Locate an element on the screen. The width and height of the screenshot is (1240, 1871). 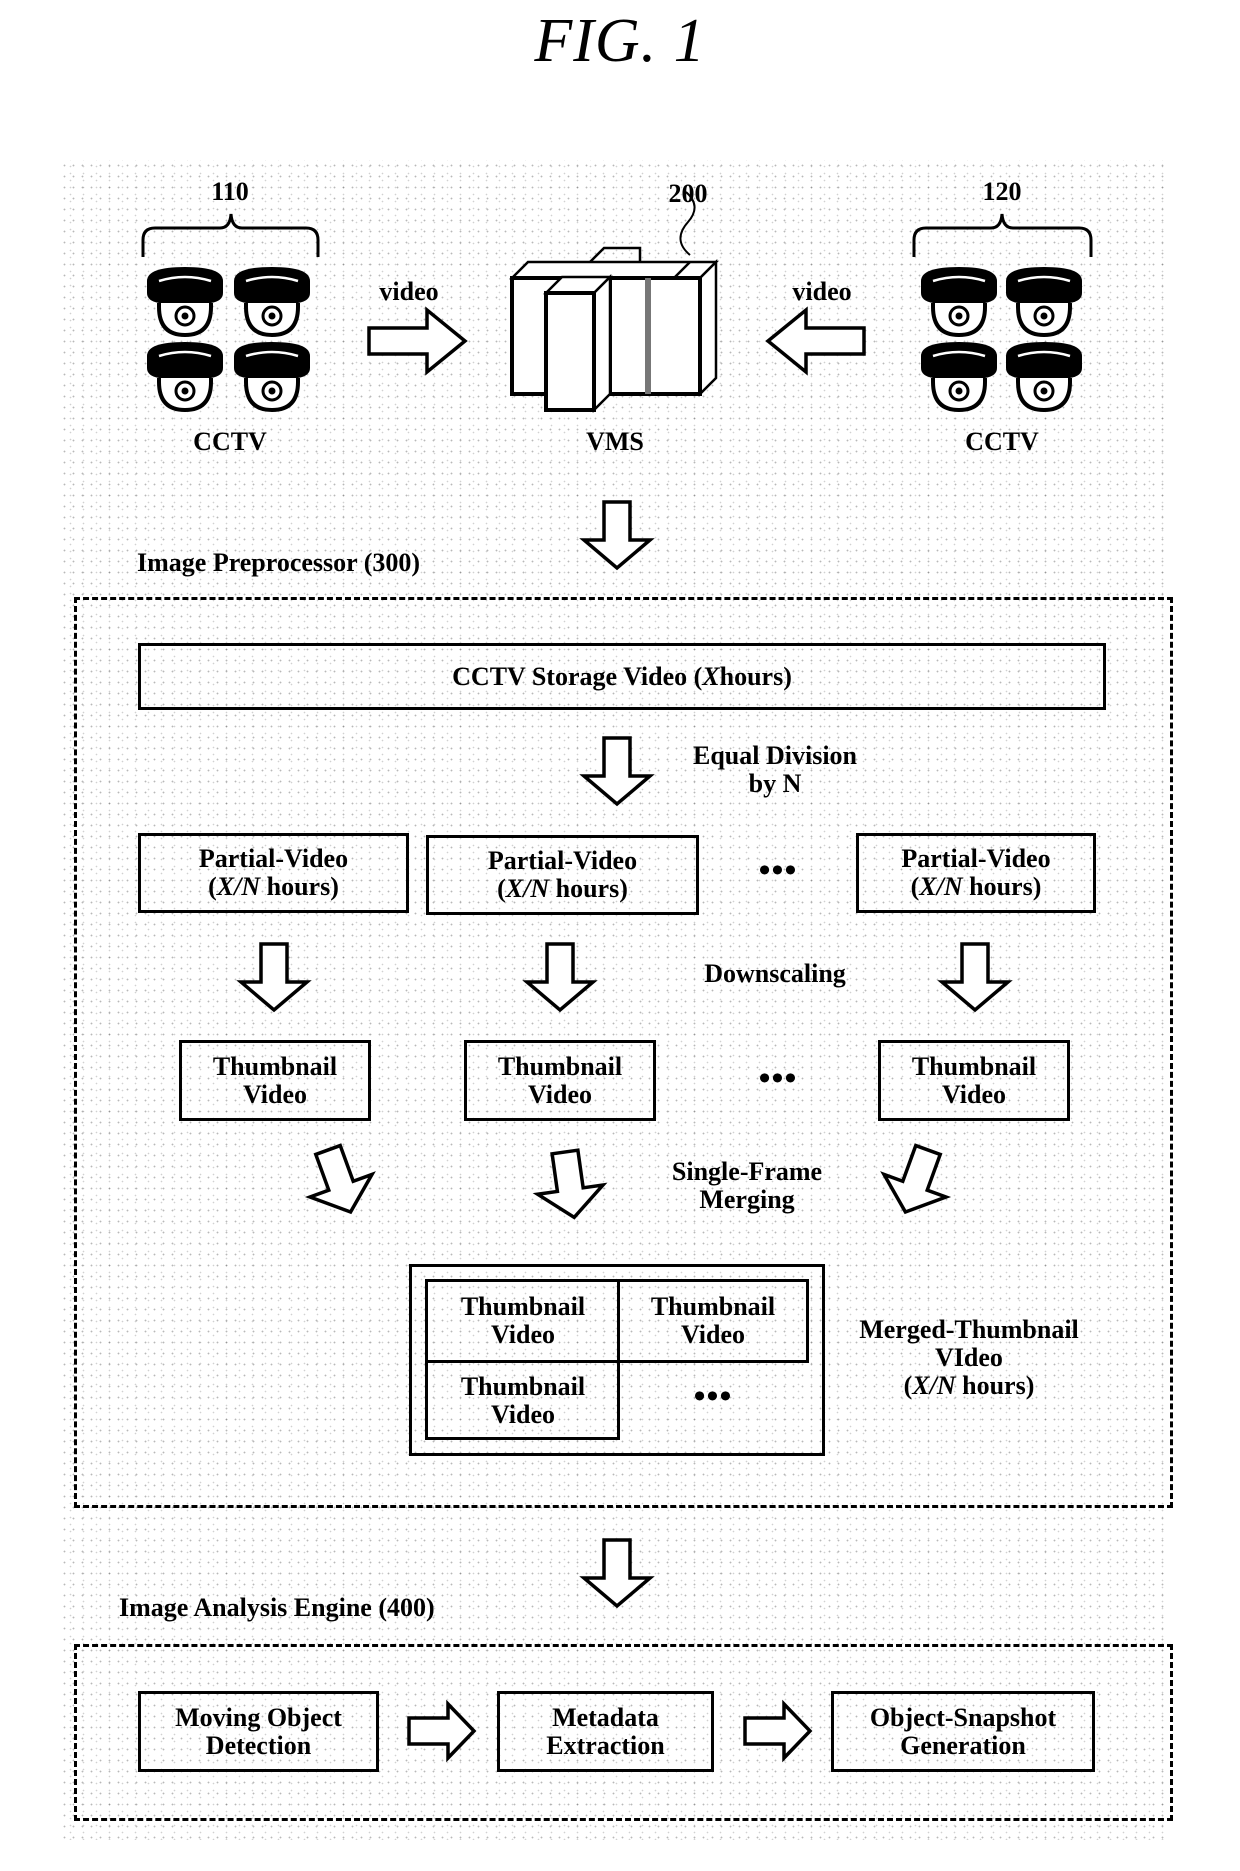
analysis-step-line2: Detection is located at coordinates (258, 1745).